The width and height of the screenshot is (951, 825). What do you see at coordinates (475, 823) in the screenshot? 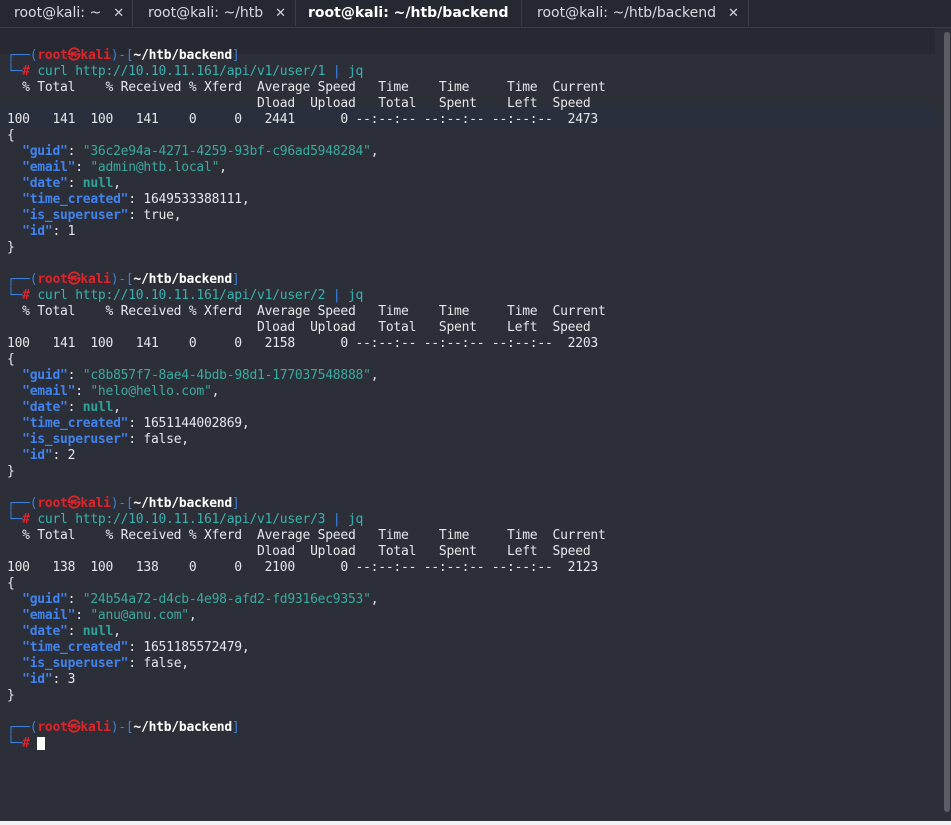
I see `window-bottom-edge` at bounding box center [475, 823].